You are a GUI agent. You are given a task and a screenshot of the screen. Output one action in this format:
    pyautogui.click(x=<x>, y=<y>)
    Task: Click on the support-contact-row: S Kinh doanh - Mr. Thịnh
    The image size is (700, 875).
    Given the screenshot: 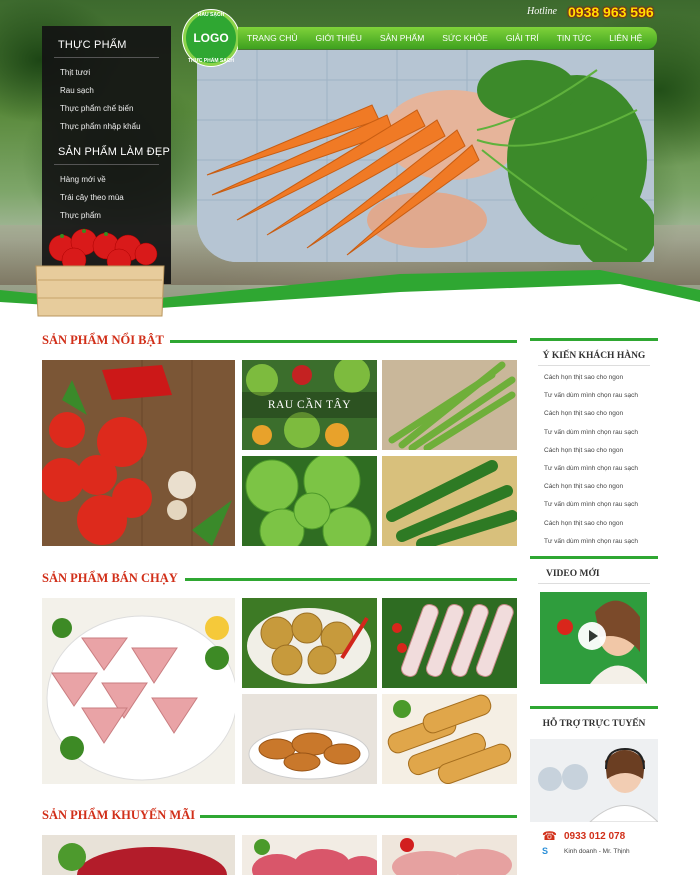 What is the action you would take?
    pyautogui.click(x=600, y=851)
    